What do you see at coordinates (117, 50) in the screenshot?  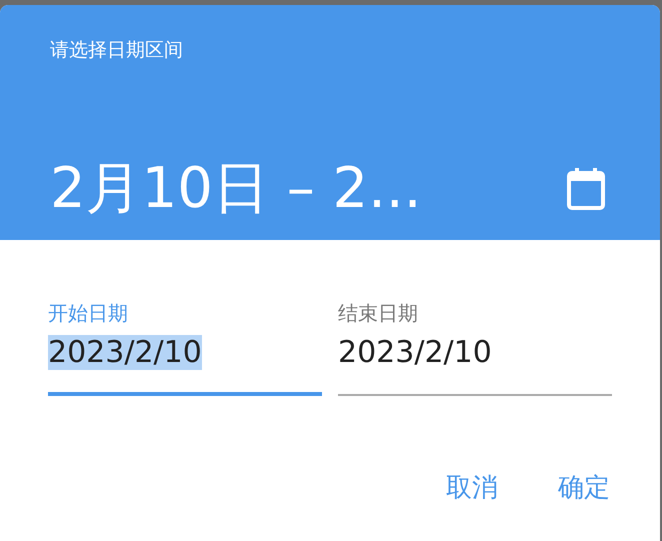 I see `dialog-title: 请选择日期区间` at bounding box center [117, 50].